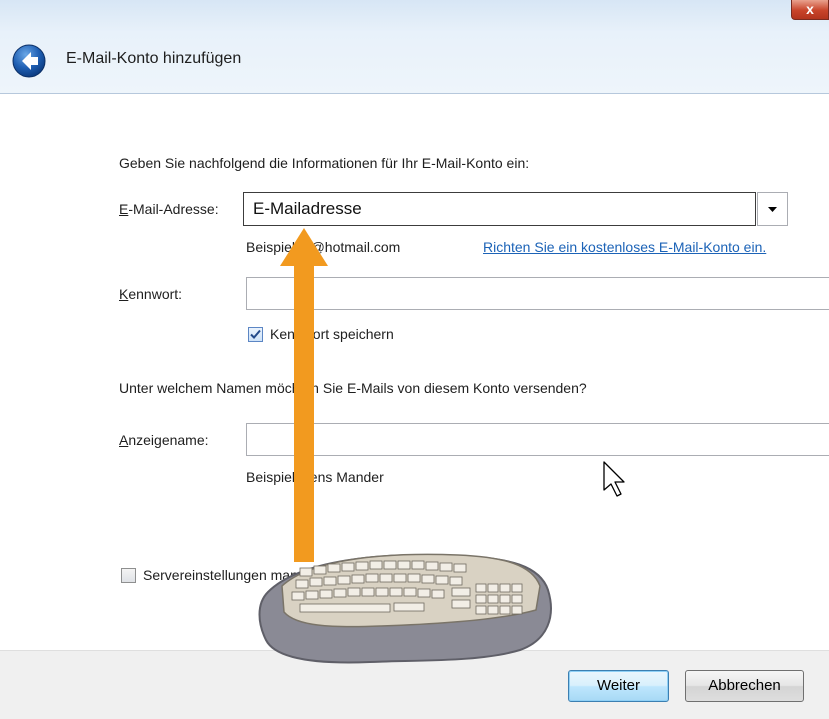 Image resolution: width=829 pixels, height=719 pixels. I want to click on window-title: E-Mail-Konto hinzufügen, so click(154, 58).